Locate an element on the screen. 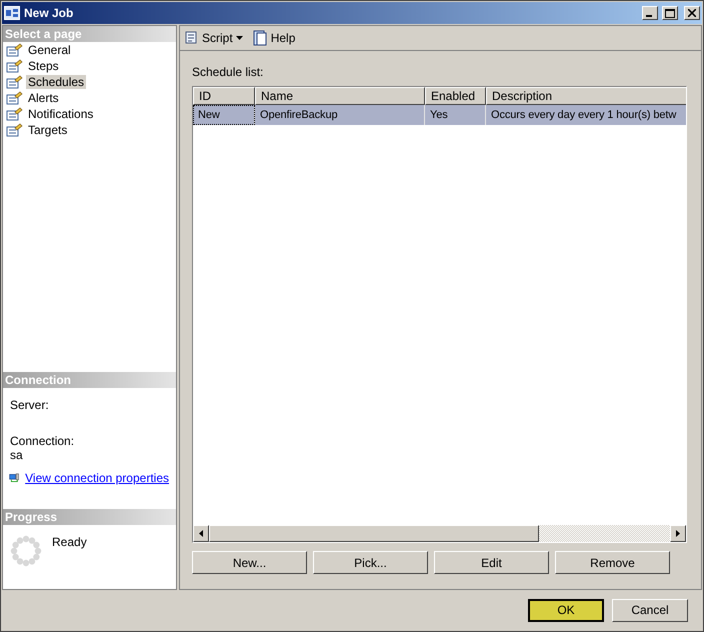 The width and height of the screenshot is (704, 632). window-title: New Job is located at coordinates (49, 13).